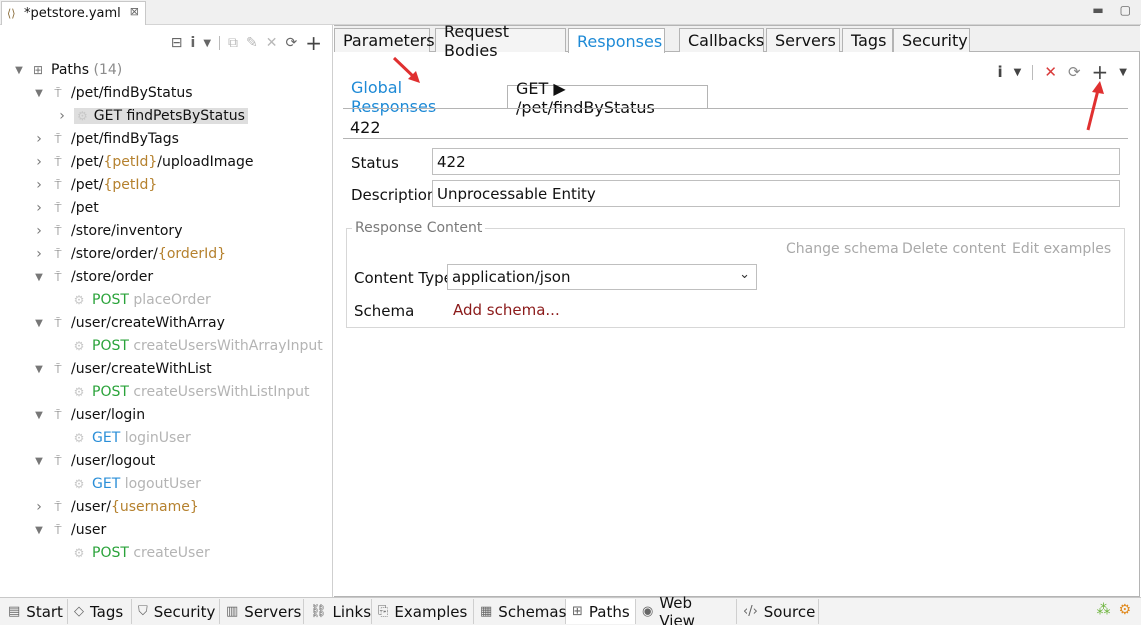 Image resolution: width=1141 pixels, height=625 pixels. What do you see at coordinates (677, 609) in the screenshot?
I see `bottom-tab-label: Web View` at bounding box center [677, 609].